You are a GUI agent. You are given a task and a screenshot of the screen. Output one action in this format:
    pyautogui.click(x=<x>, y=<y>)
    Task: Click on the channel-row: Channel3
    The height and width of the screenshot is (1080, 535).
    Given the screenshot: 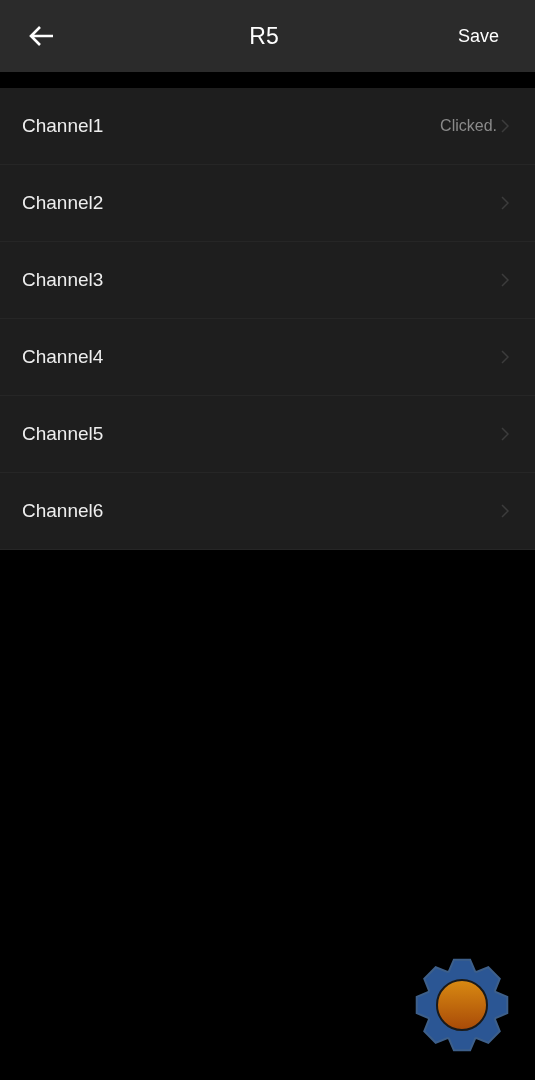 What is the action you would take?
    pyautogui.click(x=267, y=280)
    